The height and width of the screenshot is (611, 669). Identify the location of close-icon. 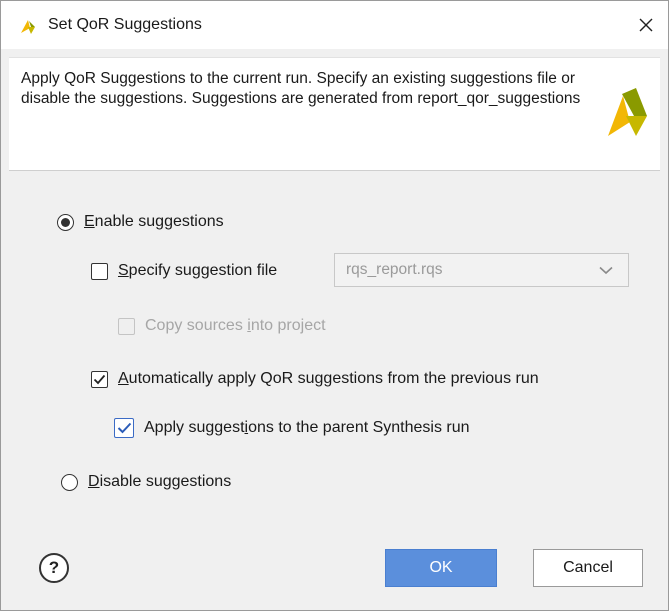
(646, 25).